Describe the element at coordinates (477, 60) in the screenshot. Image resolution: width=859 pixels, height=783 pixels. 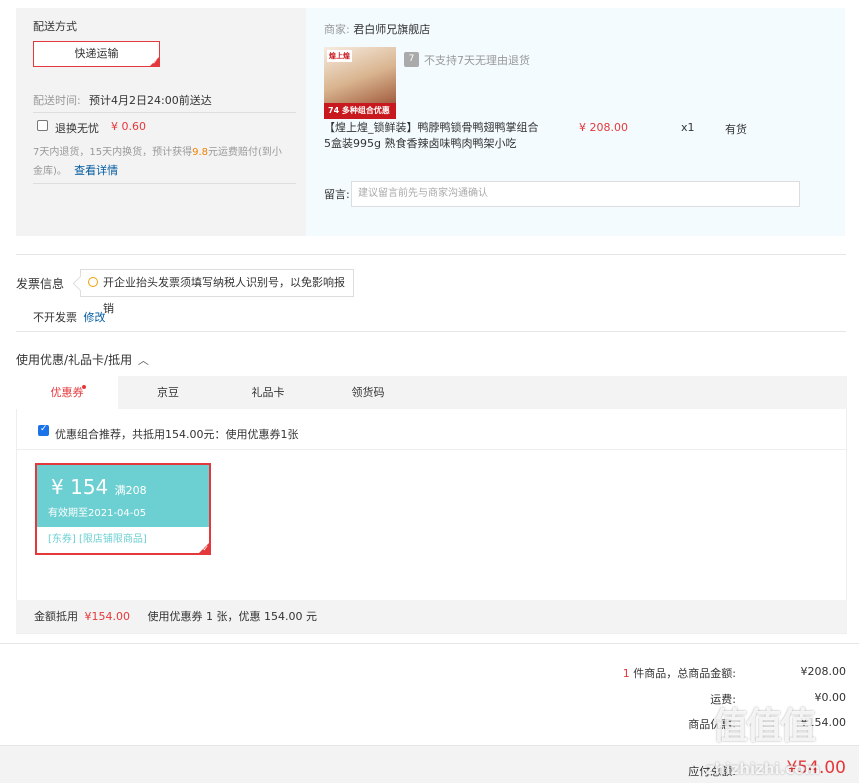
I see `no-return-text: 不支持7天无理由退货` at that location.